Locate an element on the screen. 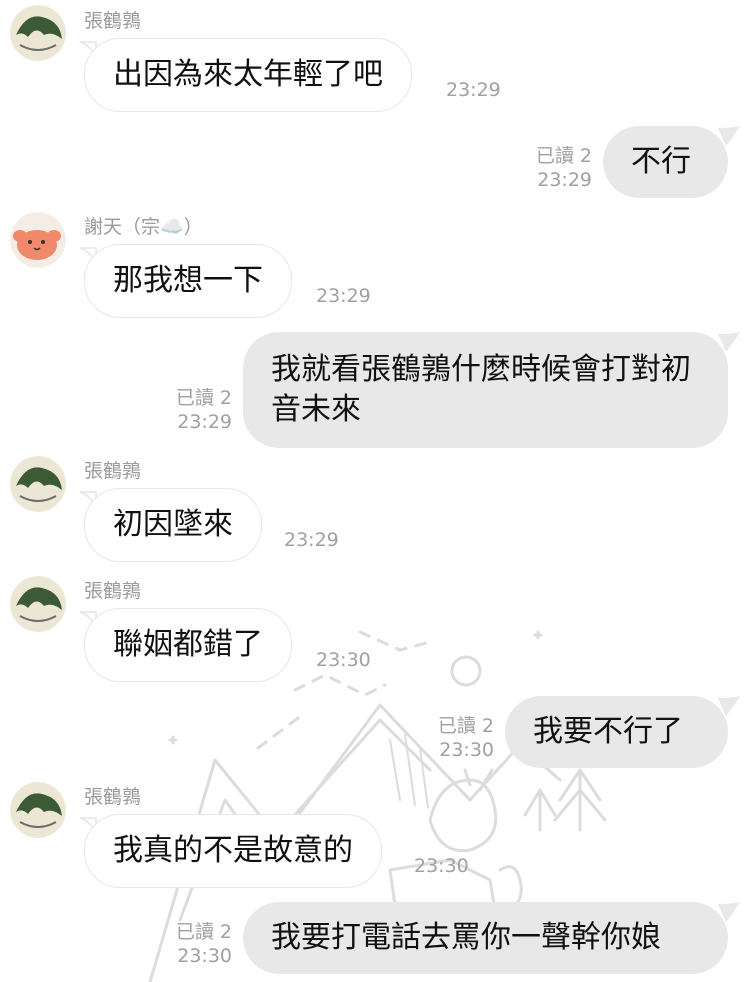  message-bubble: 聯姻都錯了 is located at coordinates (188, 645).